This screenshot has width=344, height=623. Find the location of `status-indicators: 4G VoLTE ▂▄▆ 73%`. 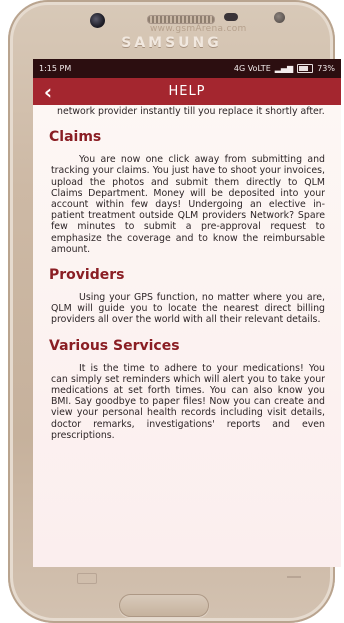

status-indicators: 4G VoLTE ▂▄▆ 73% is located at coordinates (284, 68).